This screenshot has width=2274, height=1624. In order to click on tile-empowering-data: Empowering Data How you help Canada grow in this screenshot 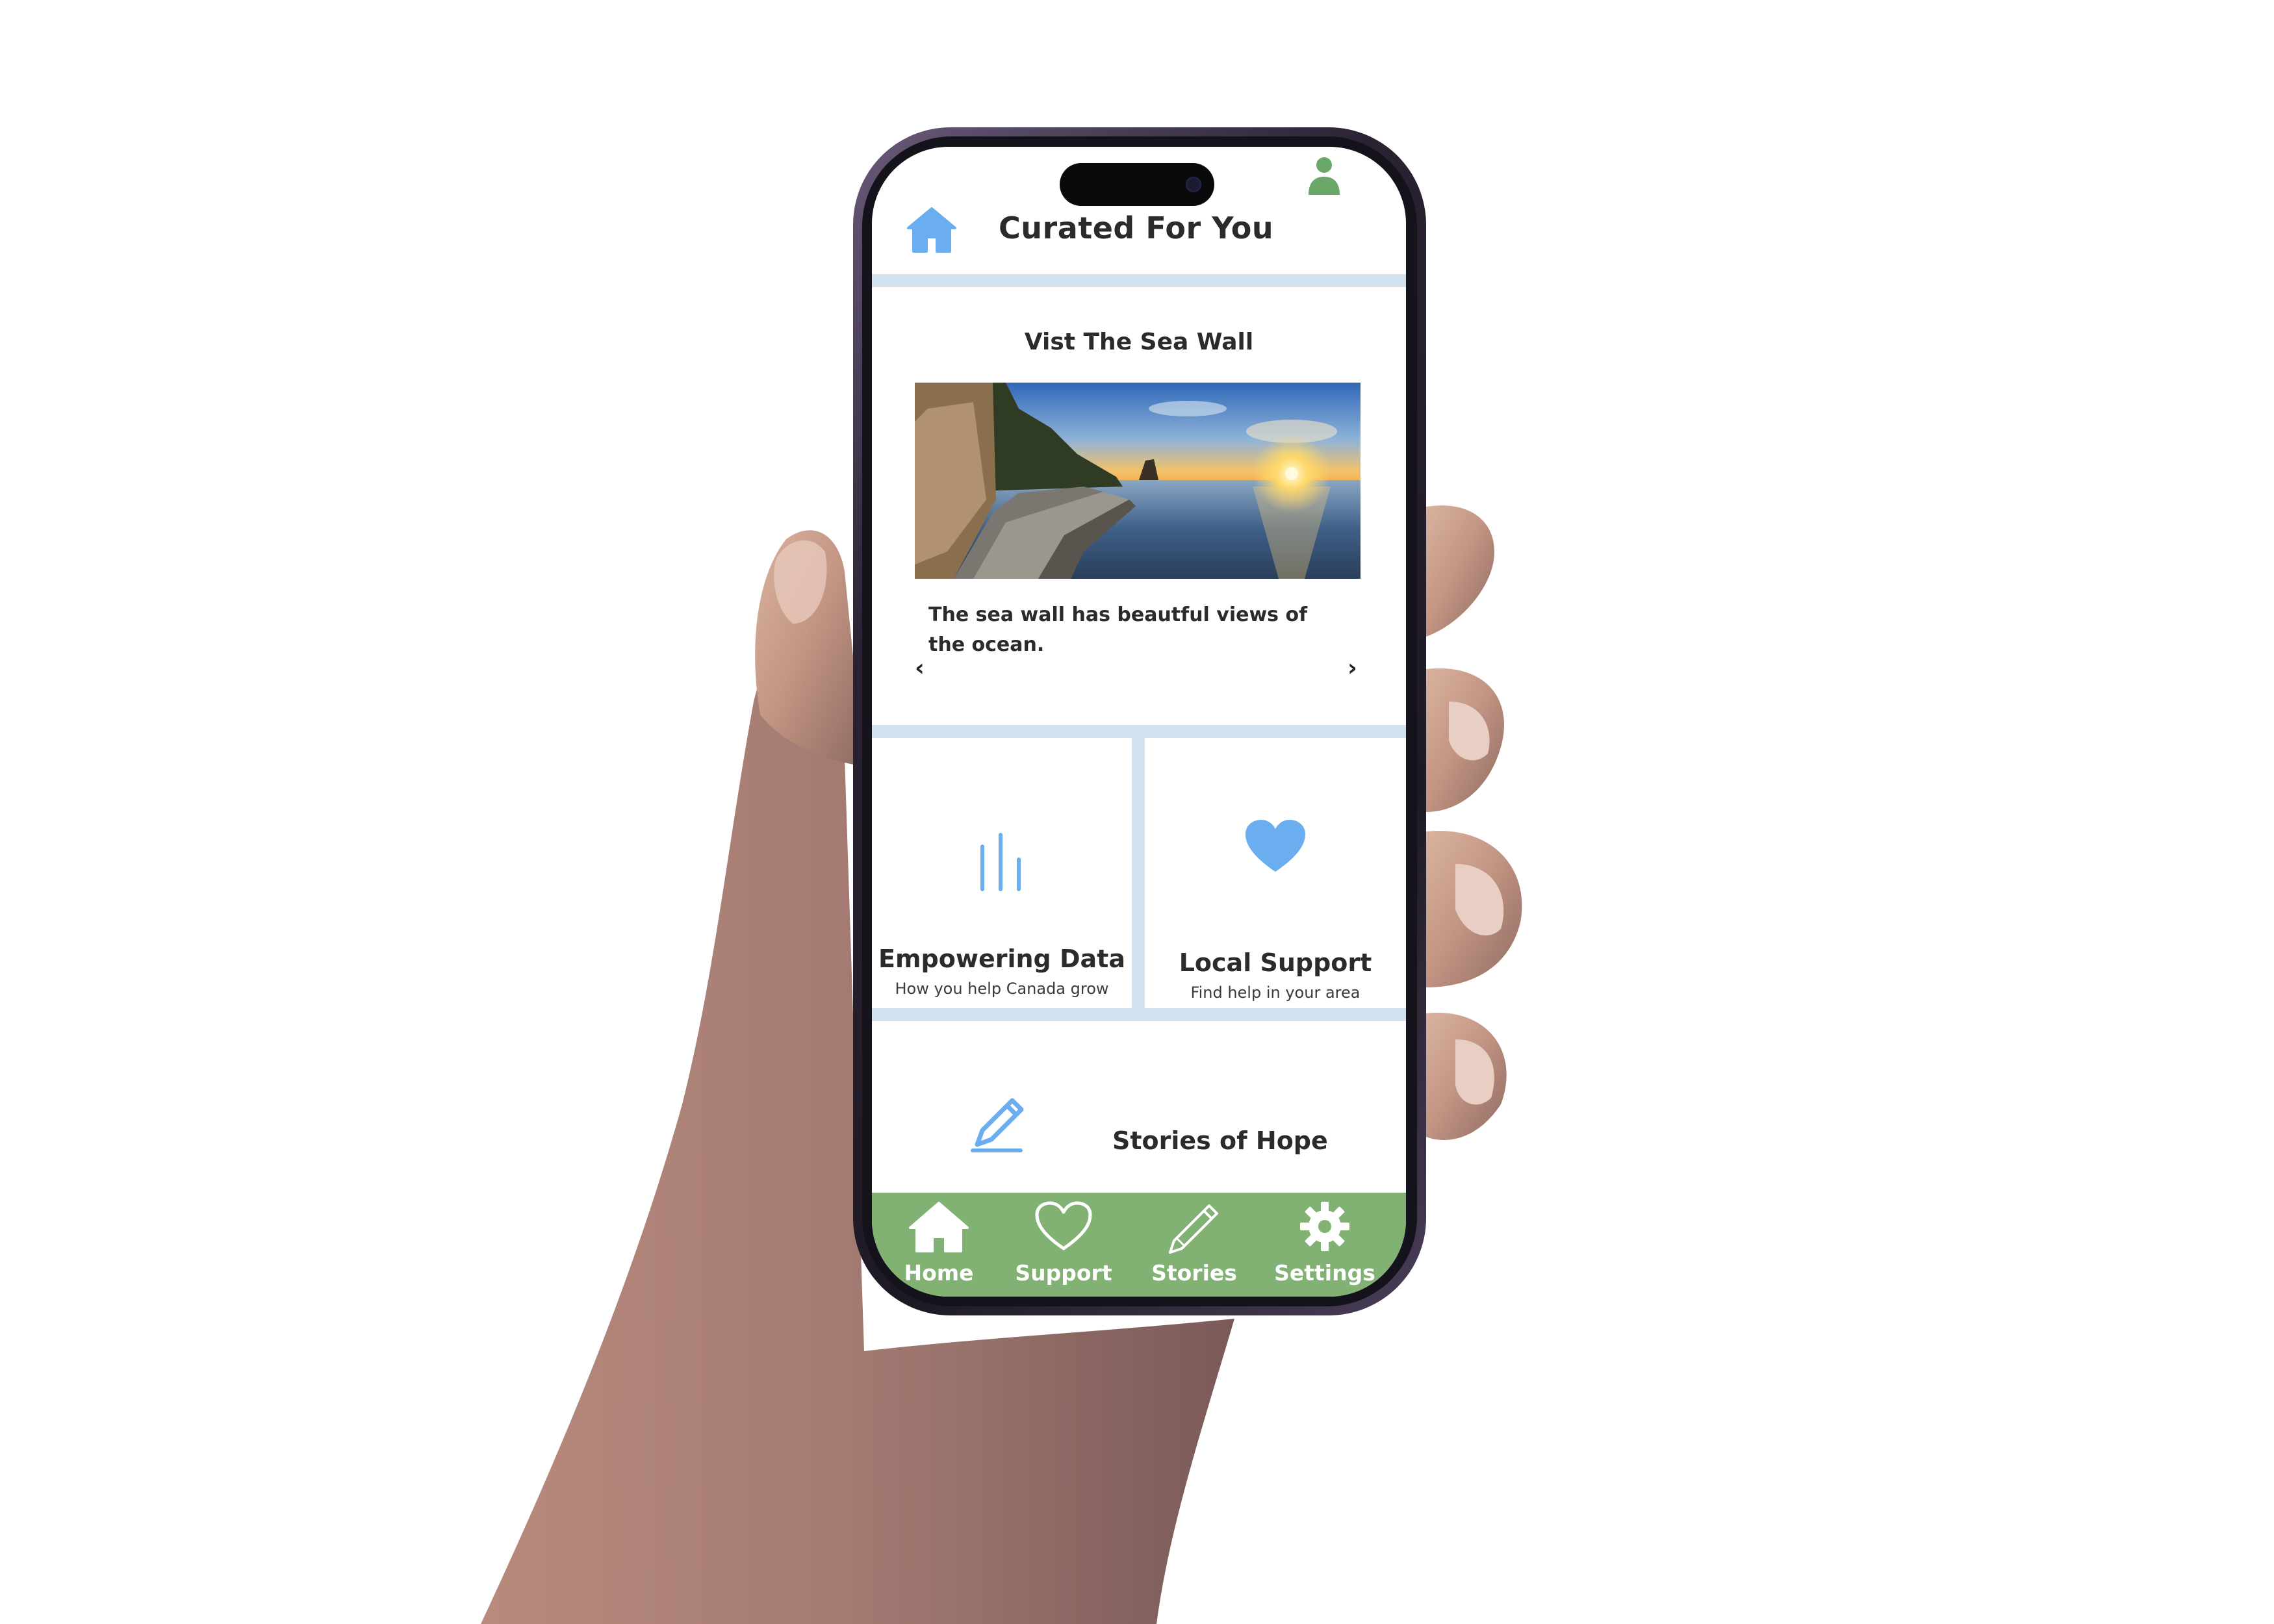, I will do `click(1002, 875)`.